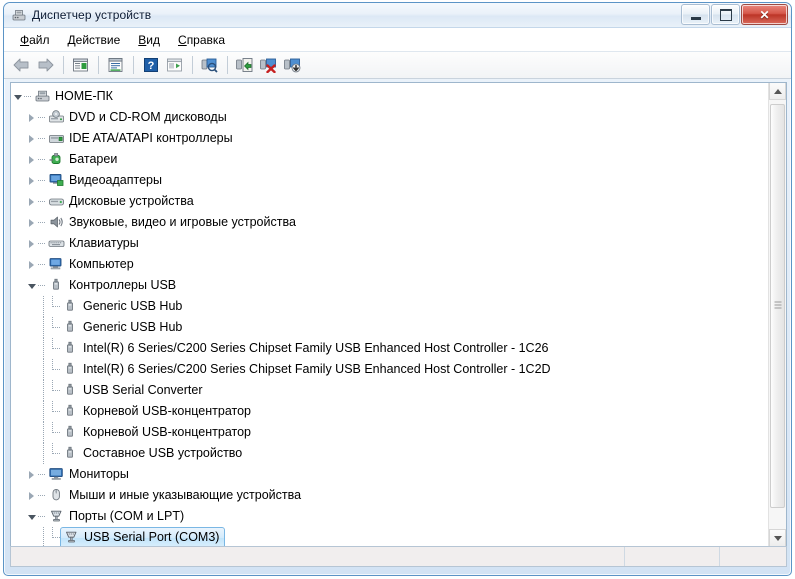 This screenshot has width=795, height=579. I want to click on tree-node: Мониторы, so click(389, 474).